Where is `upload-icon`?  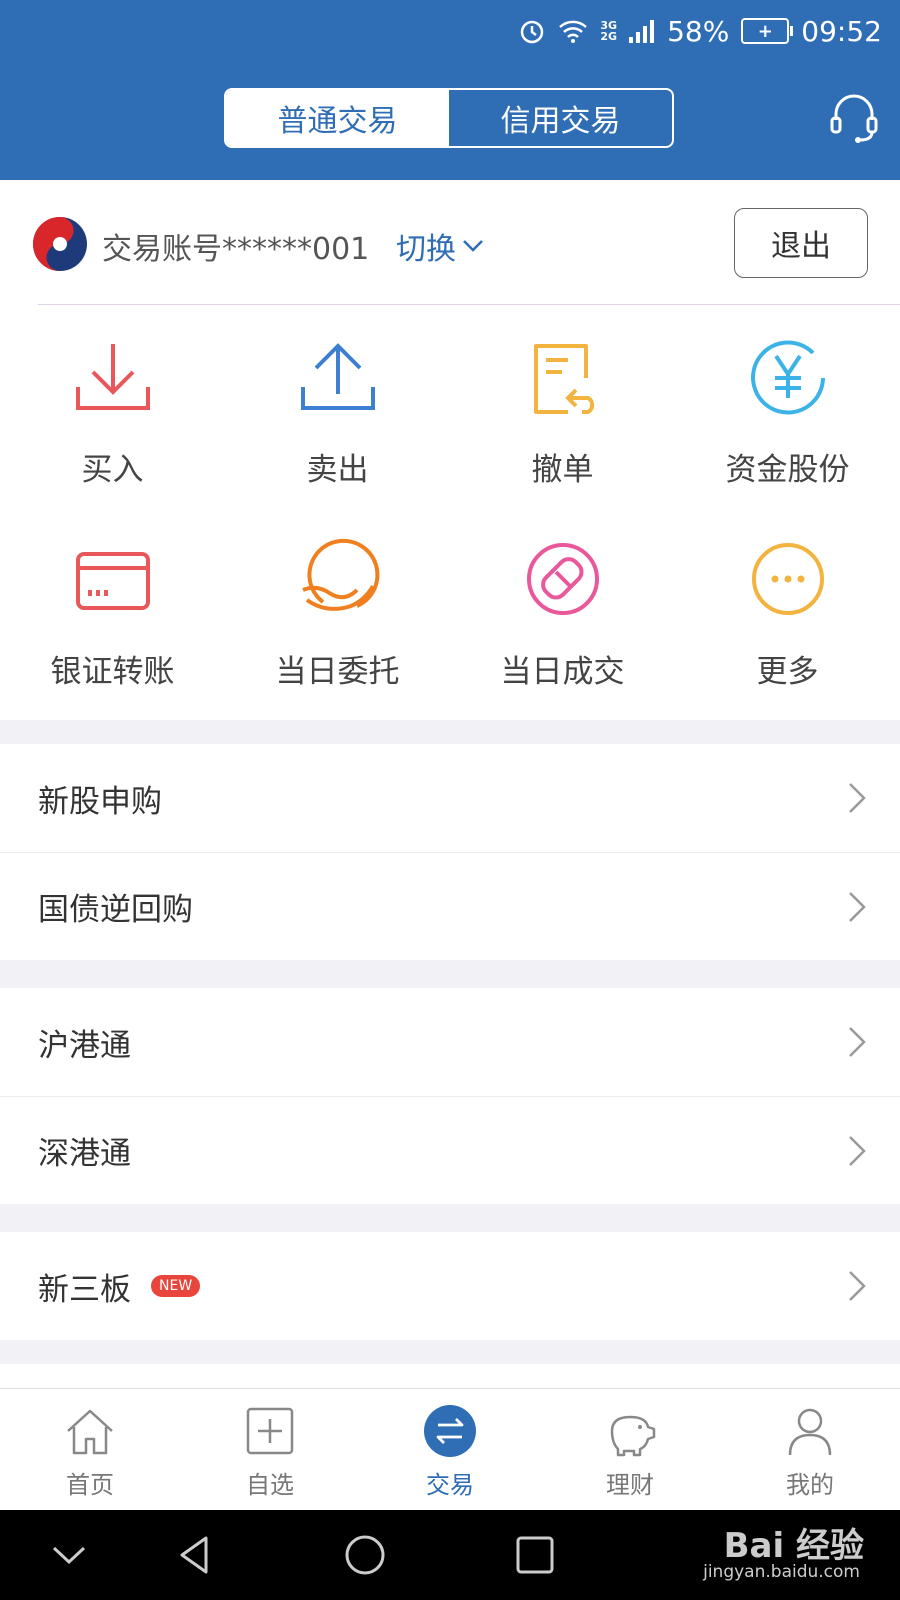
upload-icon is located at coordinates (337, 376).